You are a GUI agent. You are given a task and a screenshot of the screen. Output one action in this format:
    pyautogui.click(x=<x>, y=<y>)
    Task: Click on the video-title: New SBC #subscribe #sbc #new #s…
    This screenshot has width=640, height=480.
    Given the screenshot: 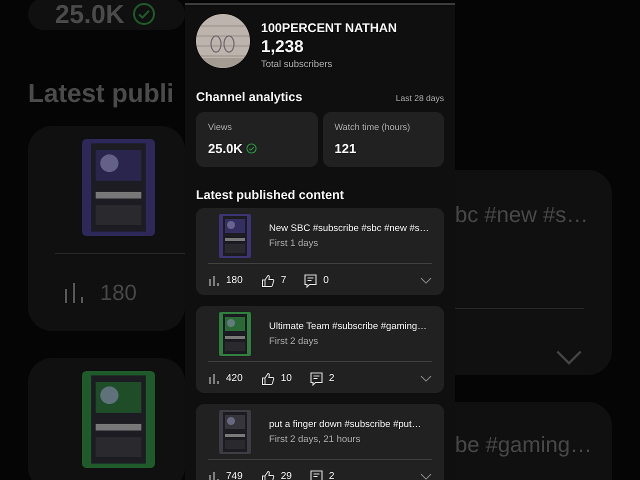 What is the action you would take?
    pyautogui.click(x=349, y=228)
    